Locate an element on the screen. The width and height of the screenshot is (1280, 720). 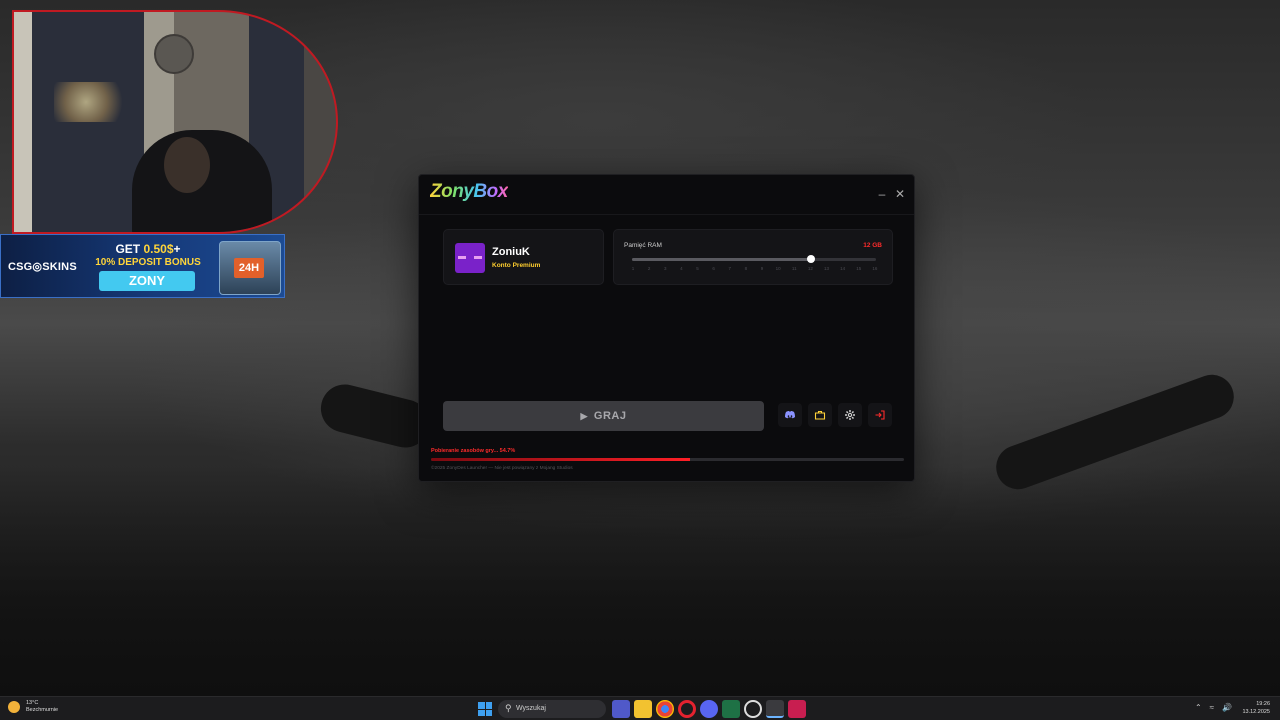
weather-temperature: 13°C is located at coordinates (32, 703).